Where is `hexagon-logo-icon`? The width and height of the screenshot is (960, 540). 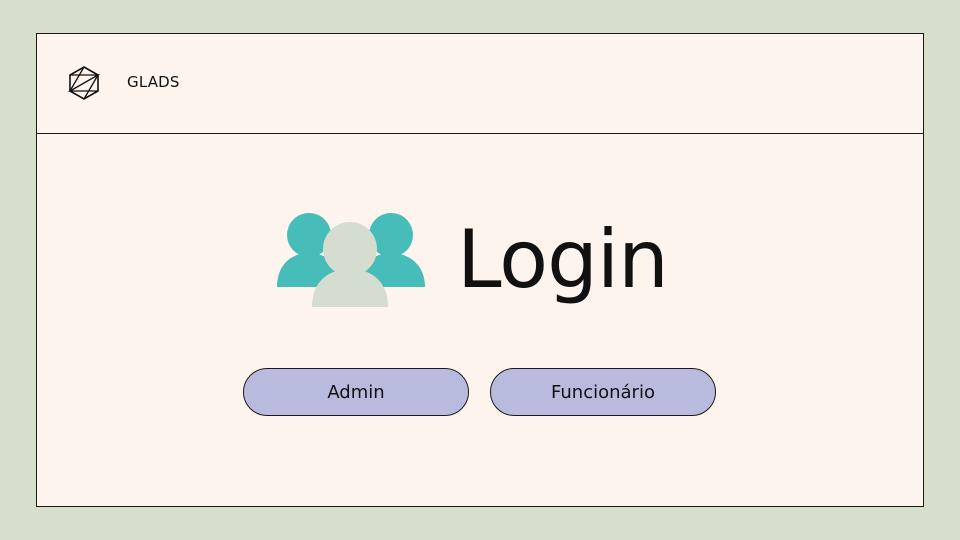 hexagon-logo-icon is located at coordinates (84, 83).